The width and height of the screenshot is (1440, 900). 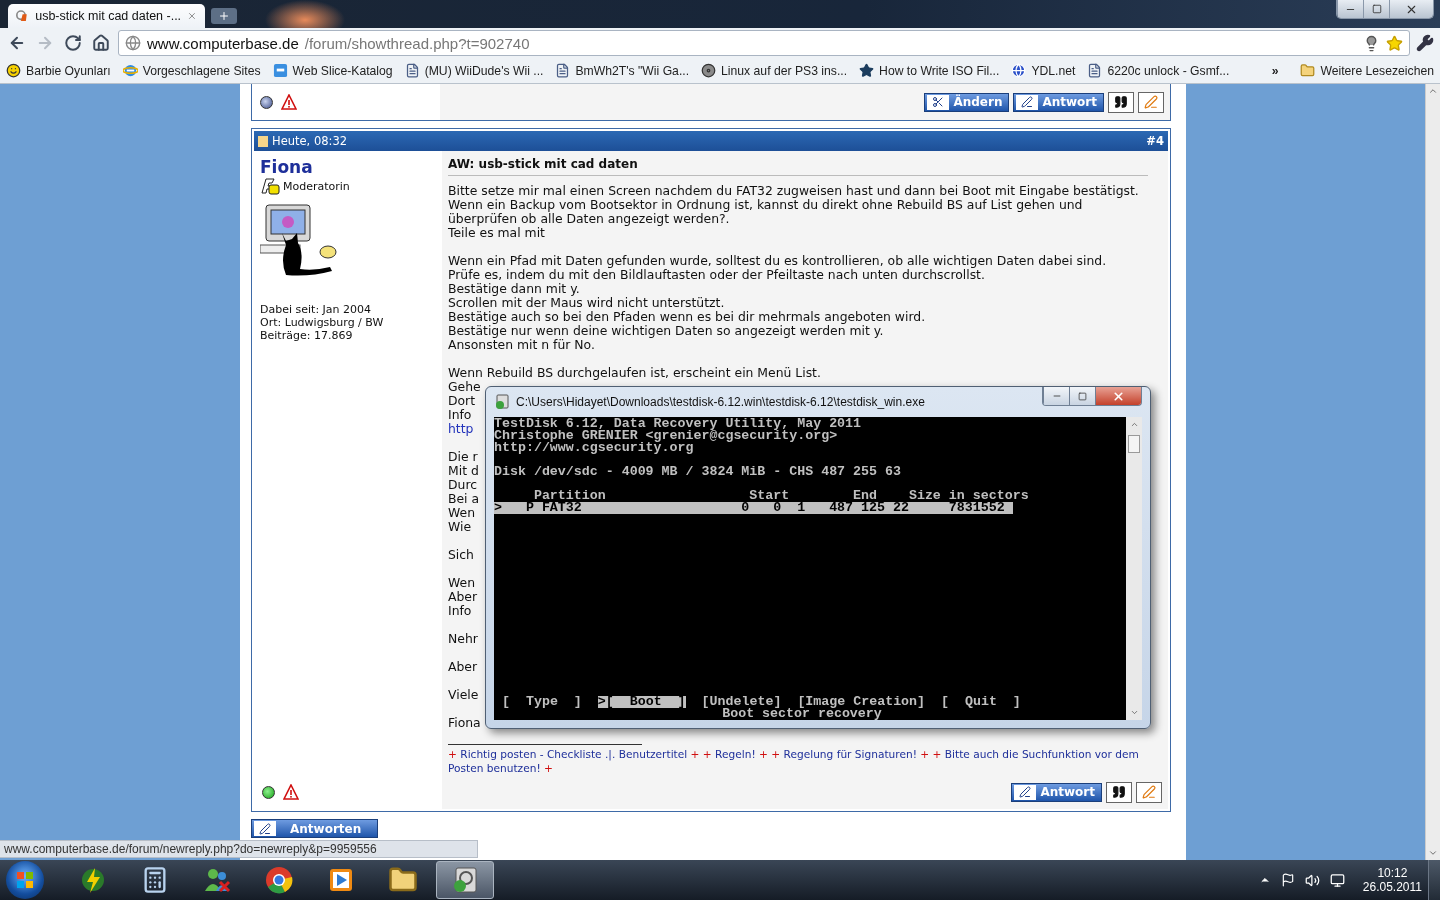 I want to click on start-button, so click(x=25, y=880).